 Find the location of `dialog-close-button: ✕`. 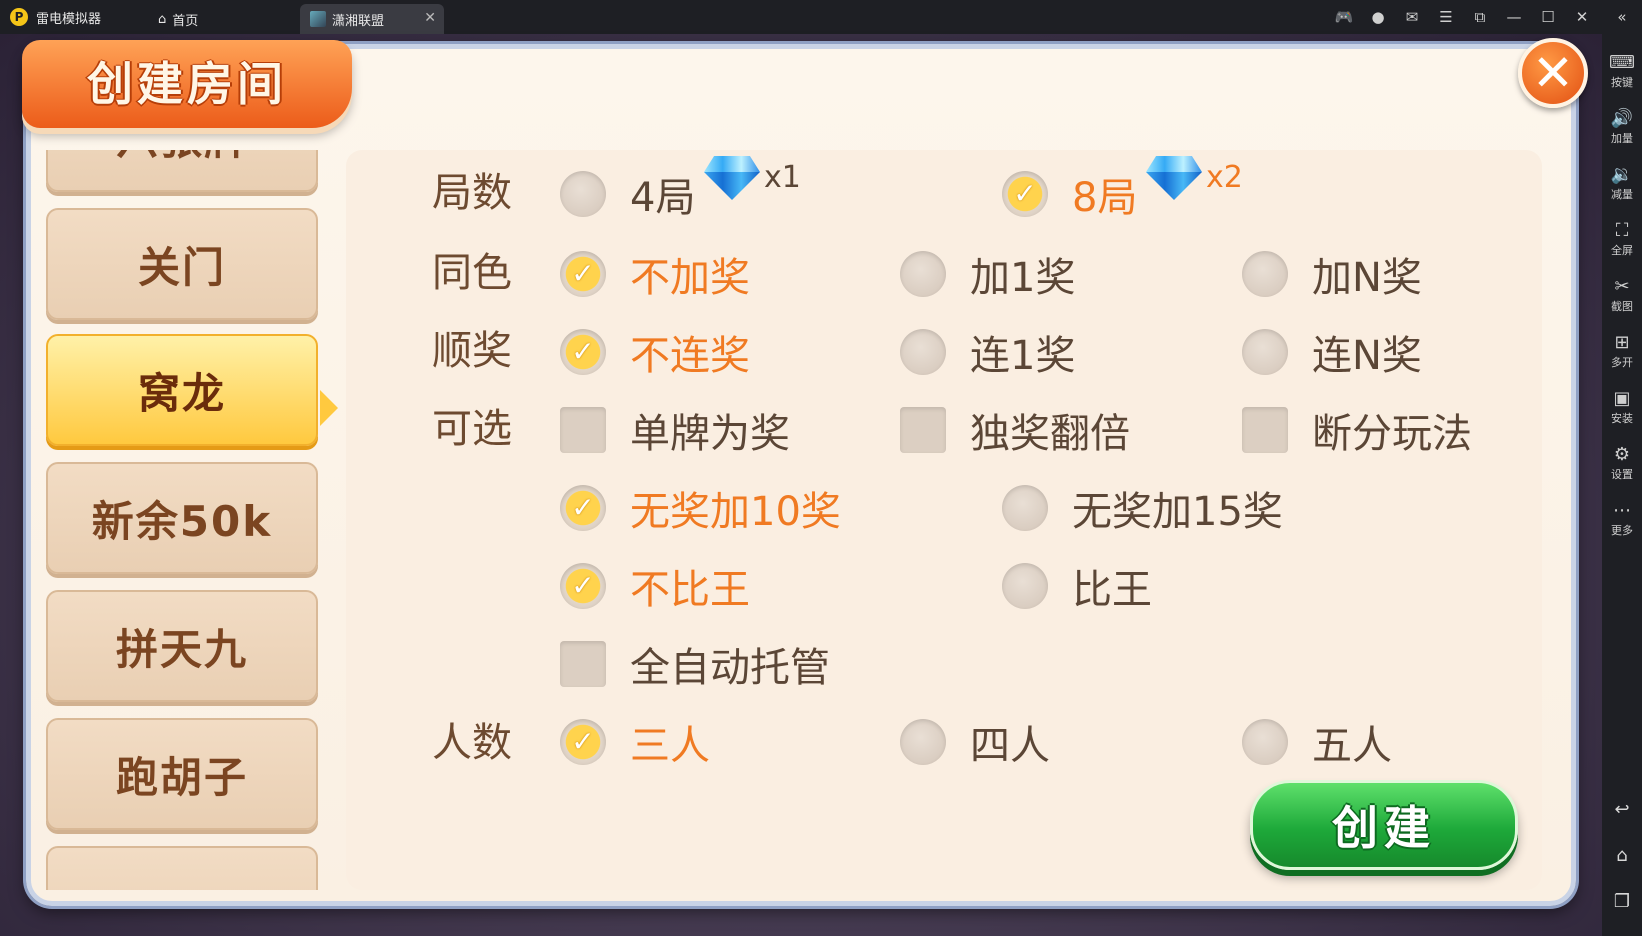

dialog-close-button: ✕ is located at coordinates (1553, 73).